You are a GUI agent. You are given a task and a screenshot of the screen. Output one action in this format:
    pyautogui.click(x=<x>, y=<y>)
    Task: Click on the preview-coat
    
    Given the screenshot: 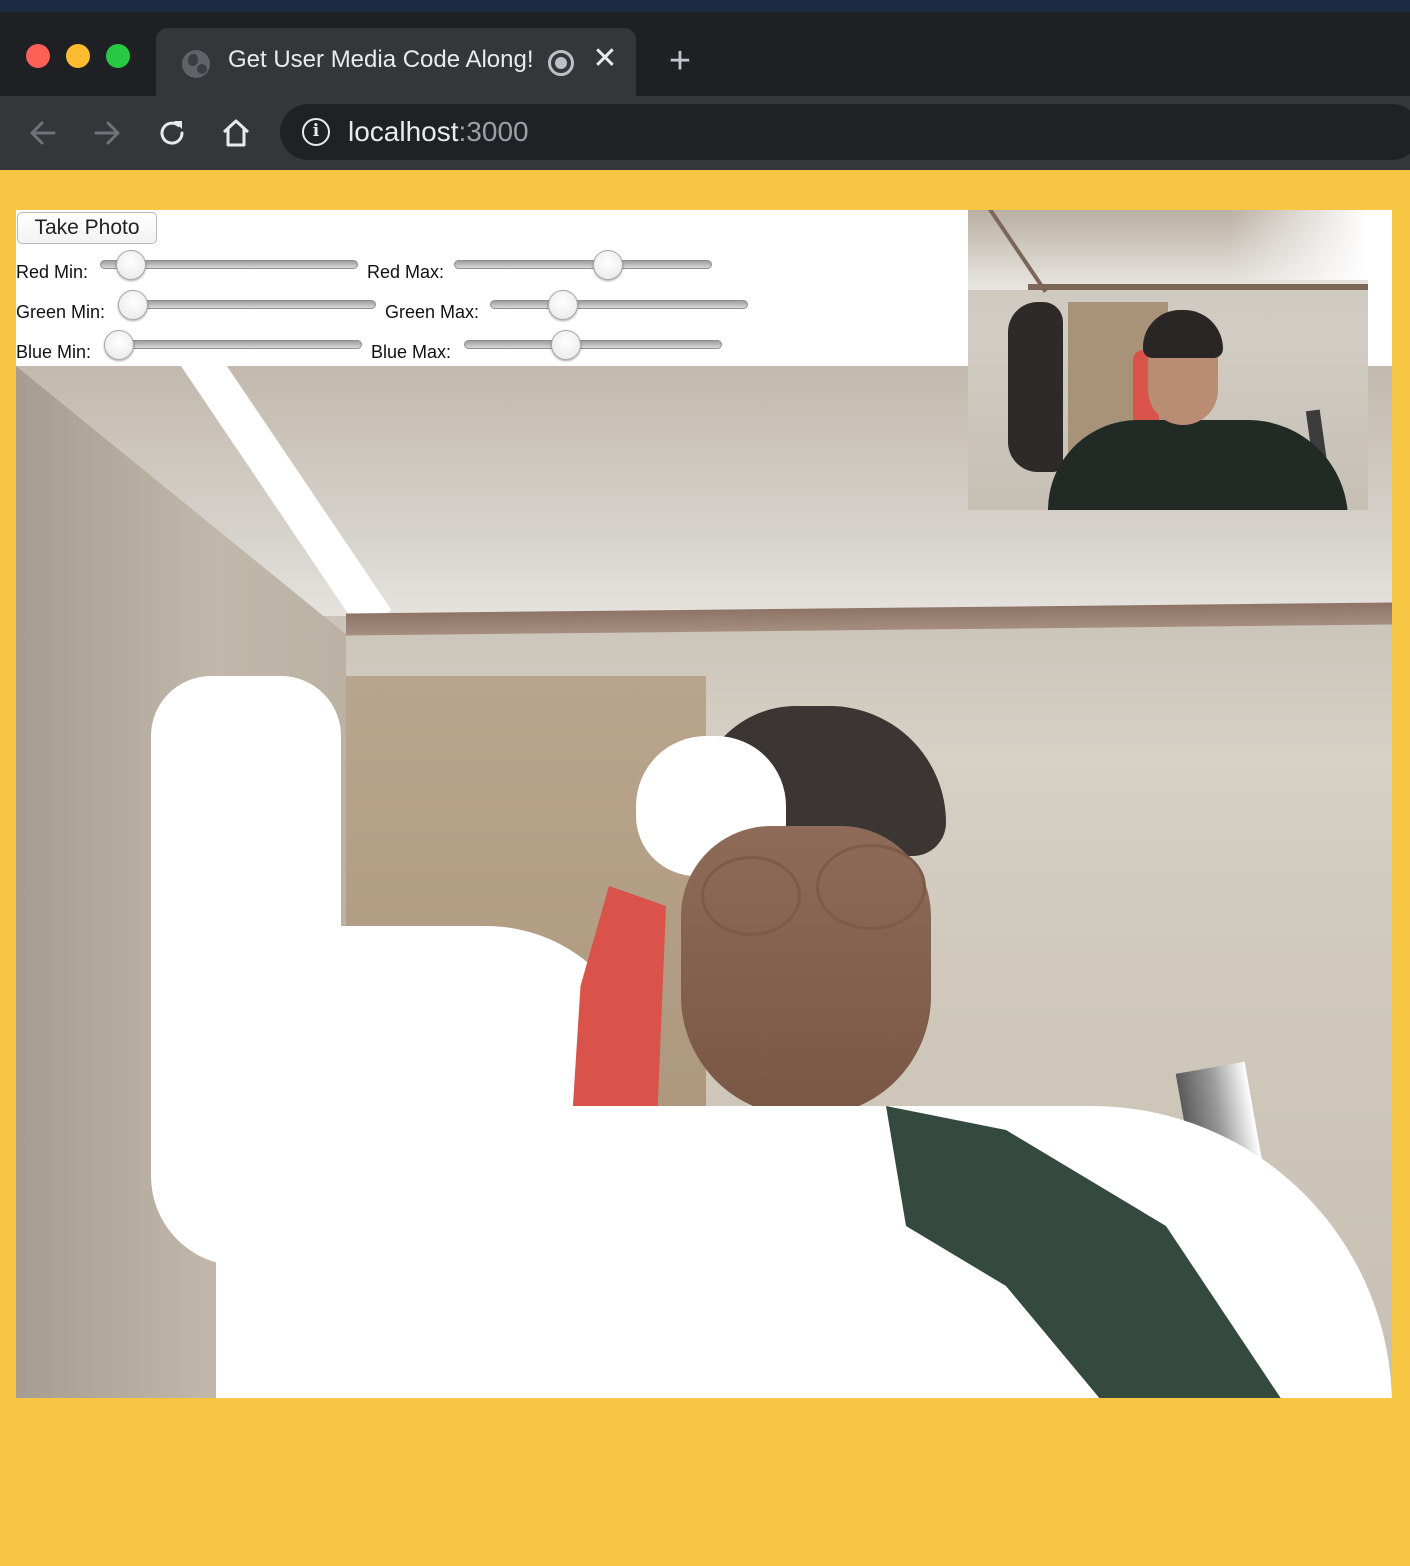 What is the action you would take?
    pyautogui.click(x=1035, y=387)
    